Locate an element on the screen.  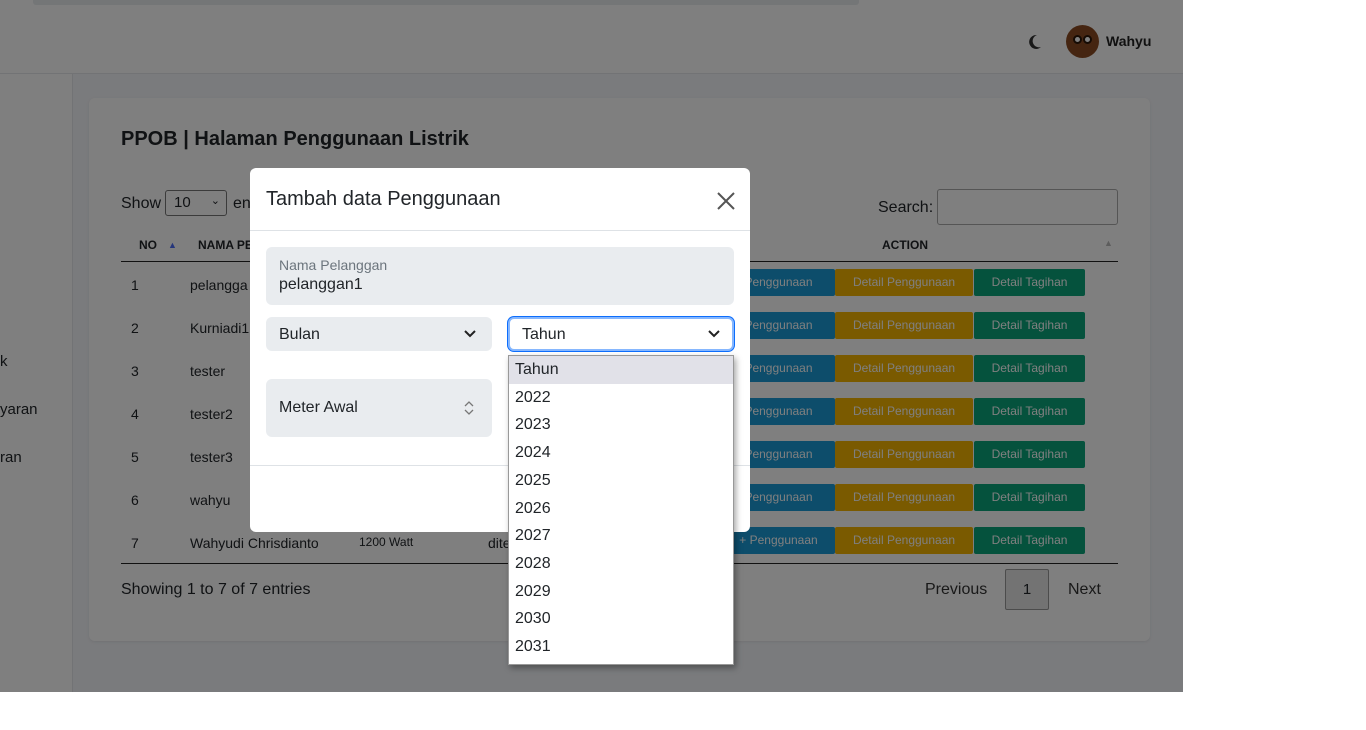
spinner-icon is located at coordinates (469, 408).